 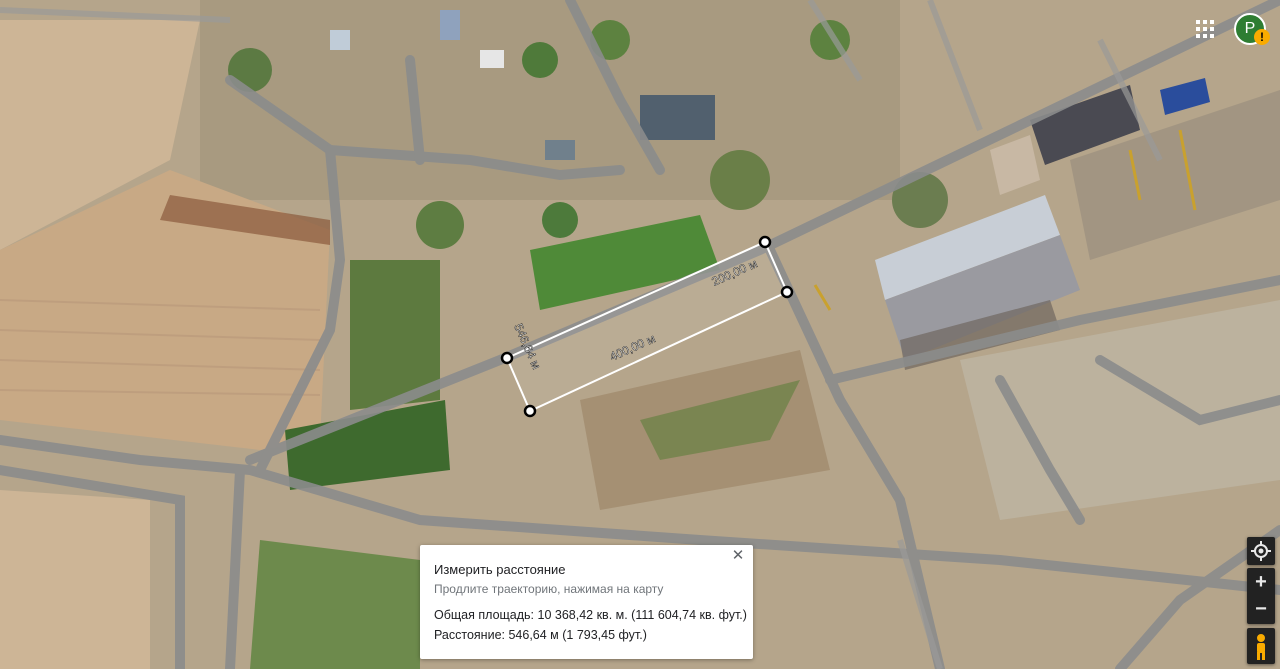 What do you see at coordinates (1205, 29) in the screenshot?
I see `apps-grid-icon` at bounding box center [1205, 29].